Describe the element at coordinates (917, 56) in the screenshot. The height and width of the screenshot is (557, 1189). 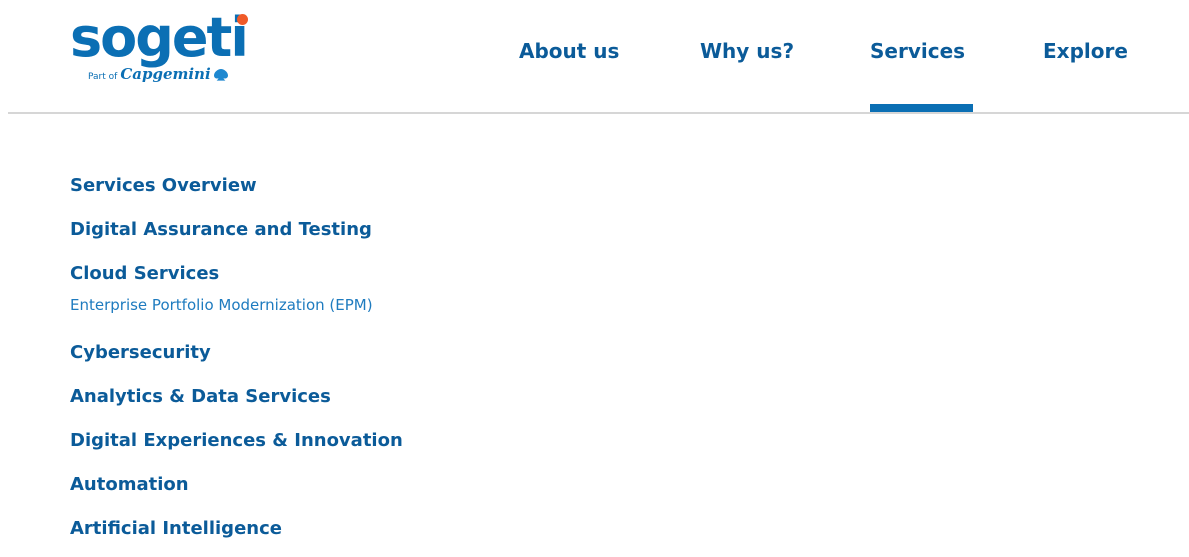
I see `nav-services: Services` at that location.